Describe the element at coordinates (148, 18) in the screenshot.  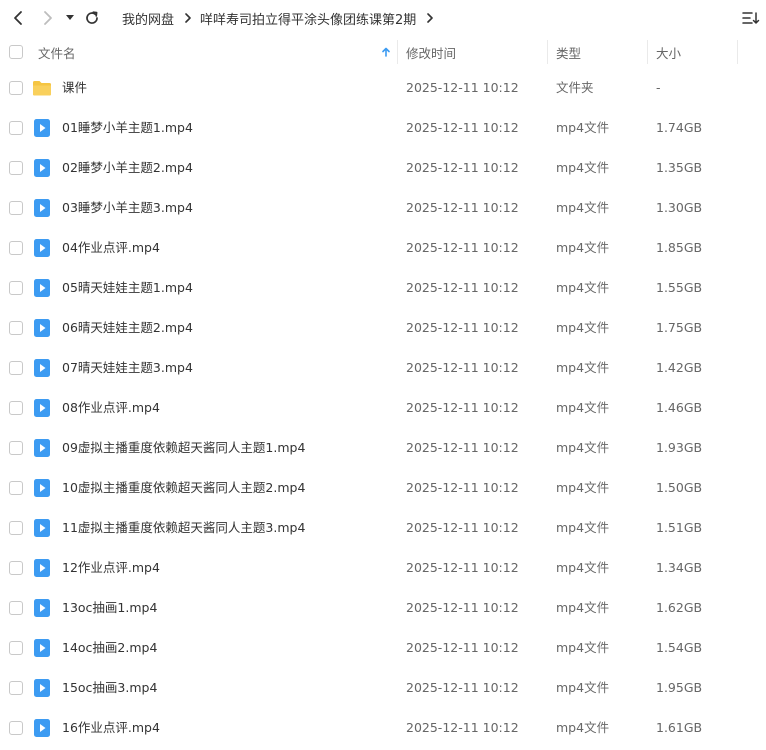
I see `breadcrumb-root: 我的网盘` at that location.